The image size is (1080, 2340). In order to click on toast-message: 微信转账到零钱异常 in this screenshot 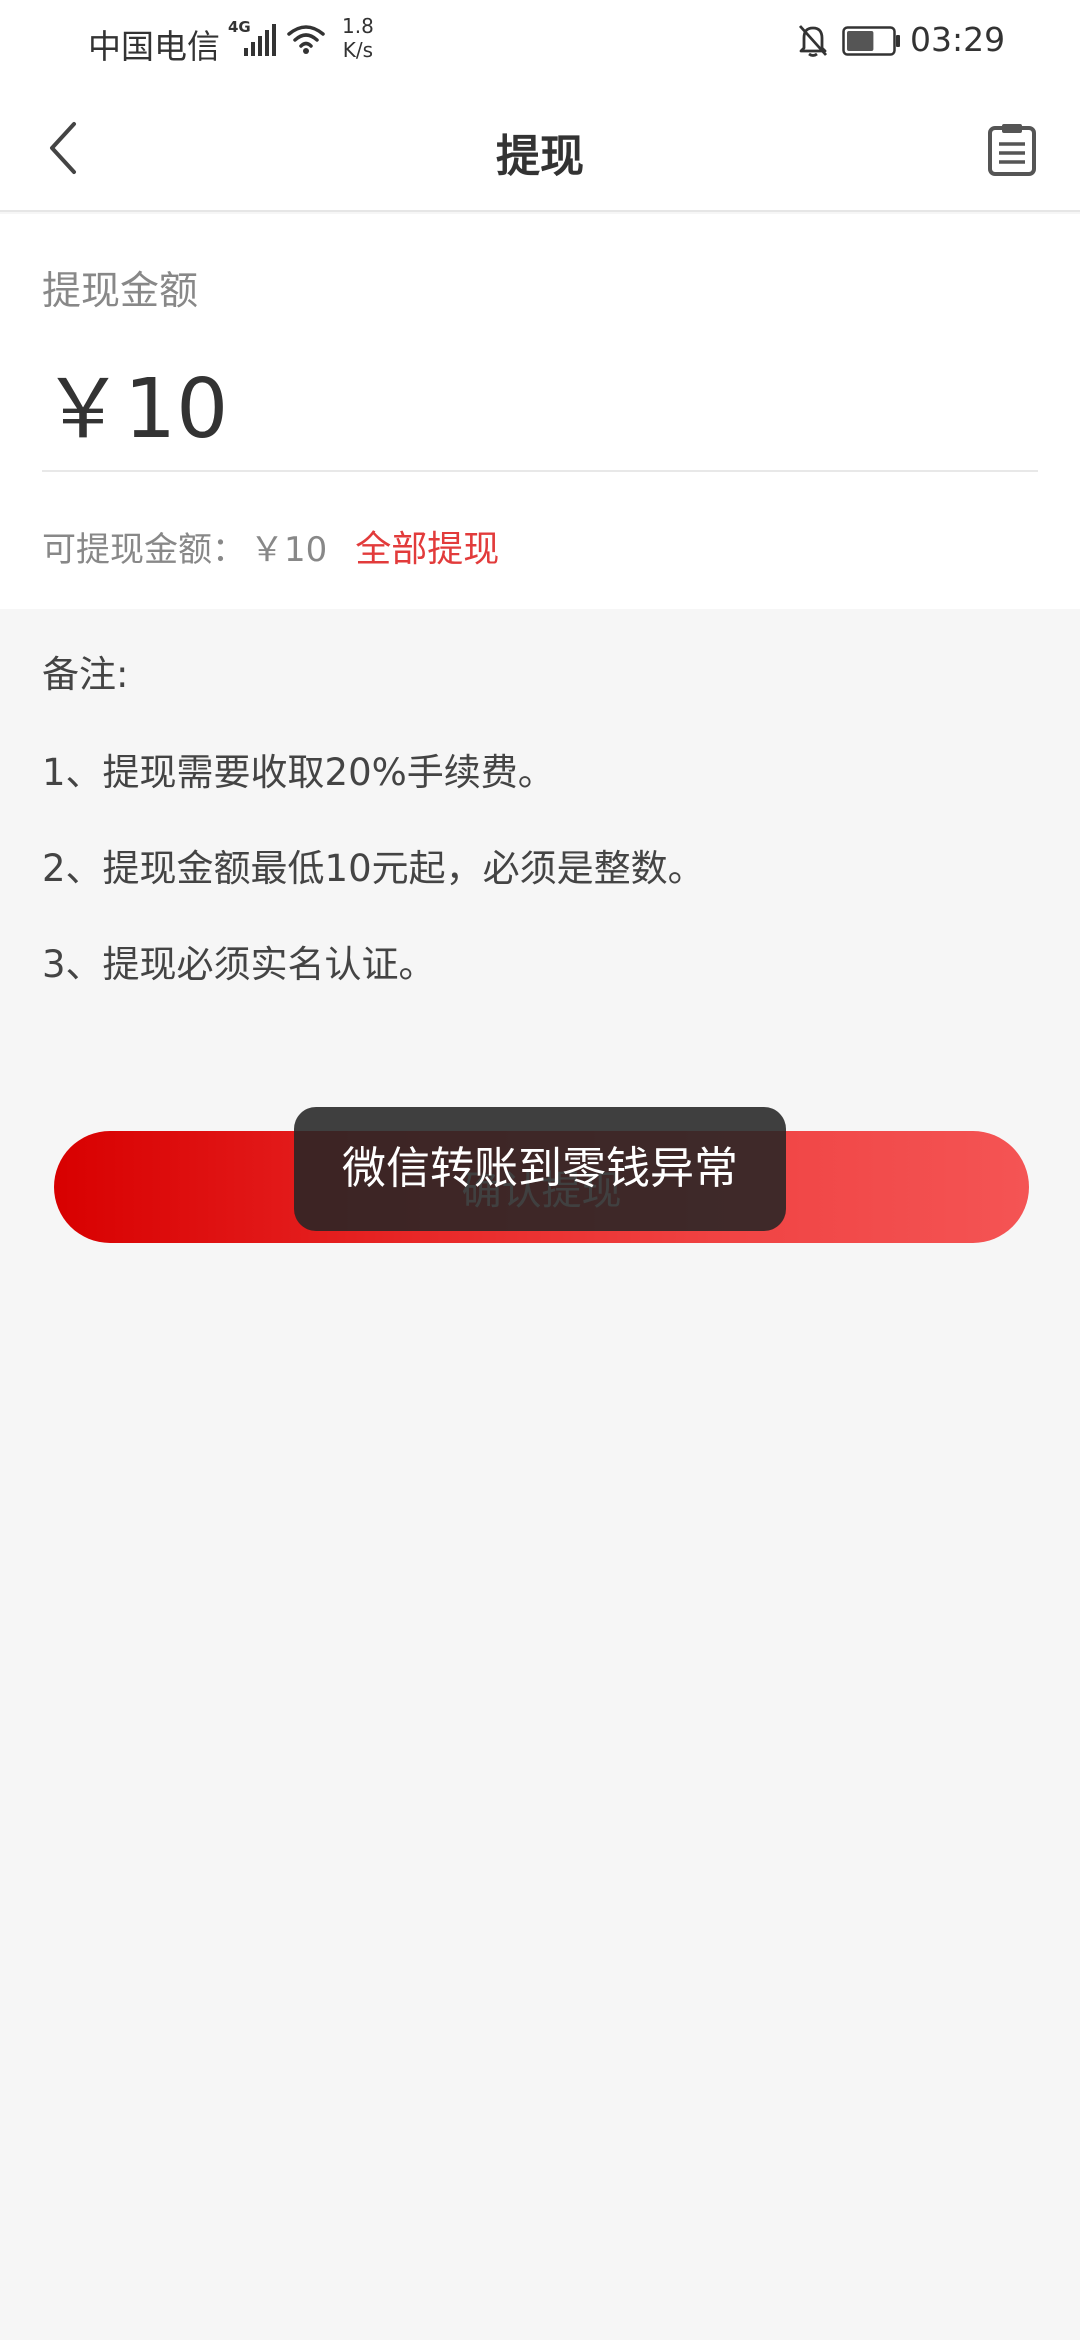, I will do `click(540, 1169)`.